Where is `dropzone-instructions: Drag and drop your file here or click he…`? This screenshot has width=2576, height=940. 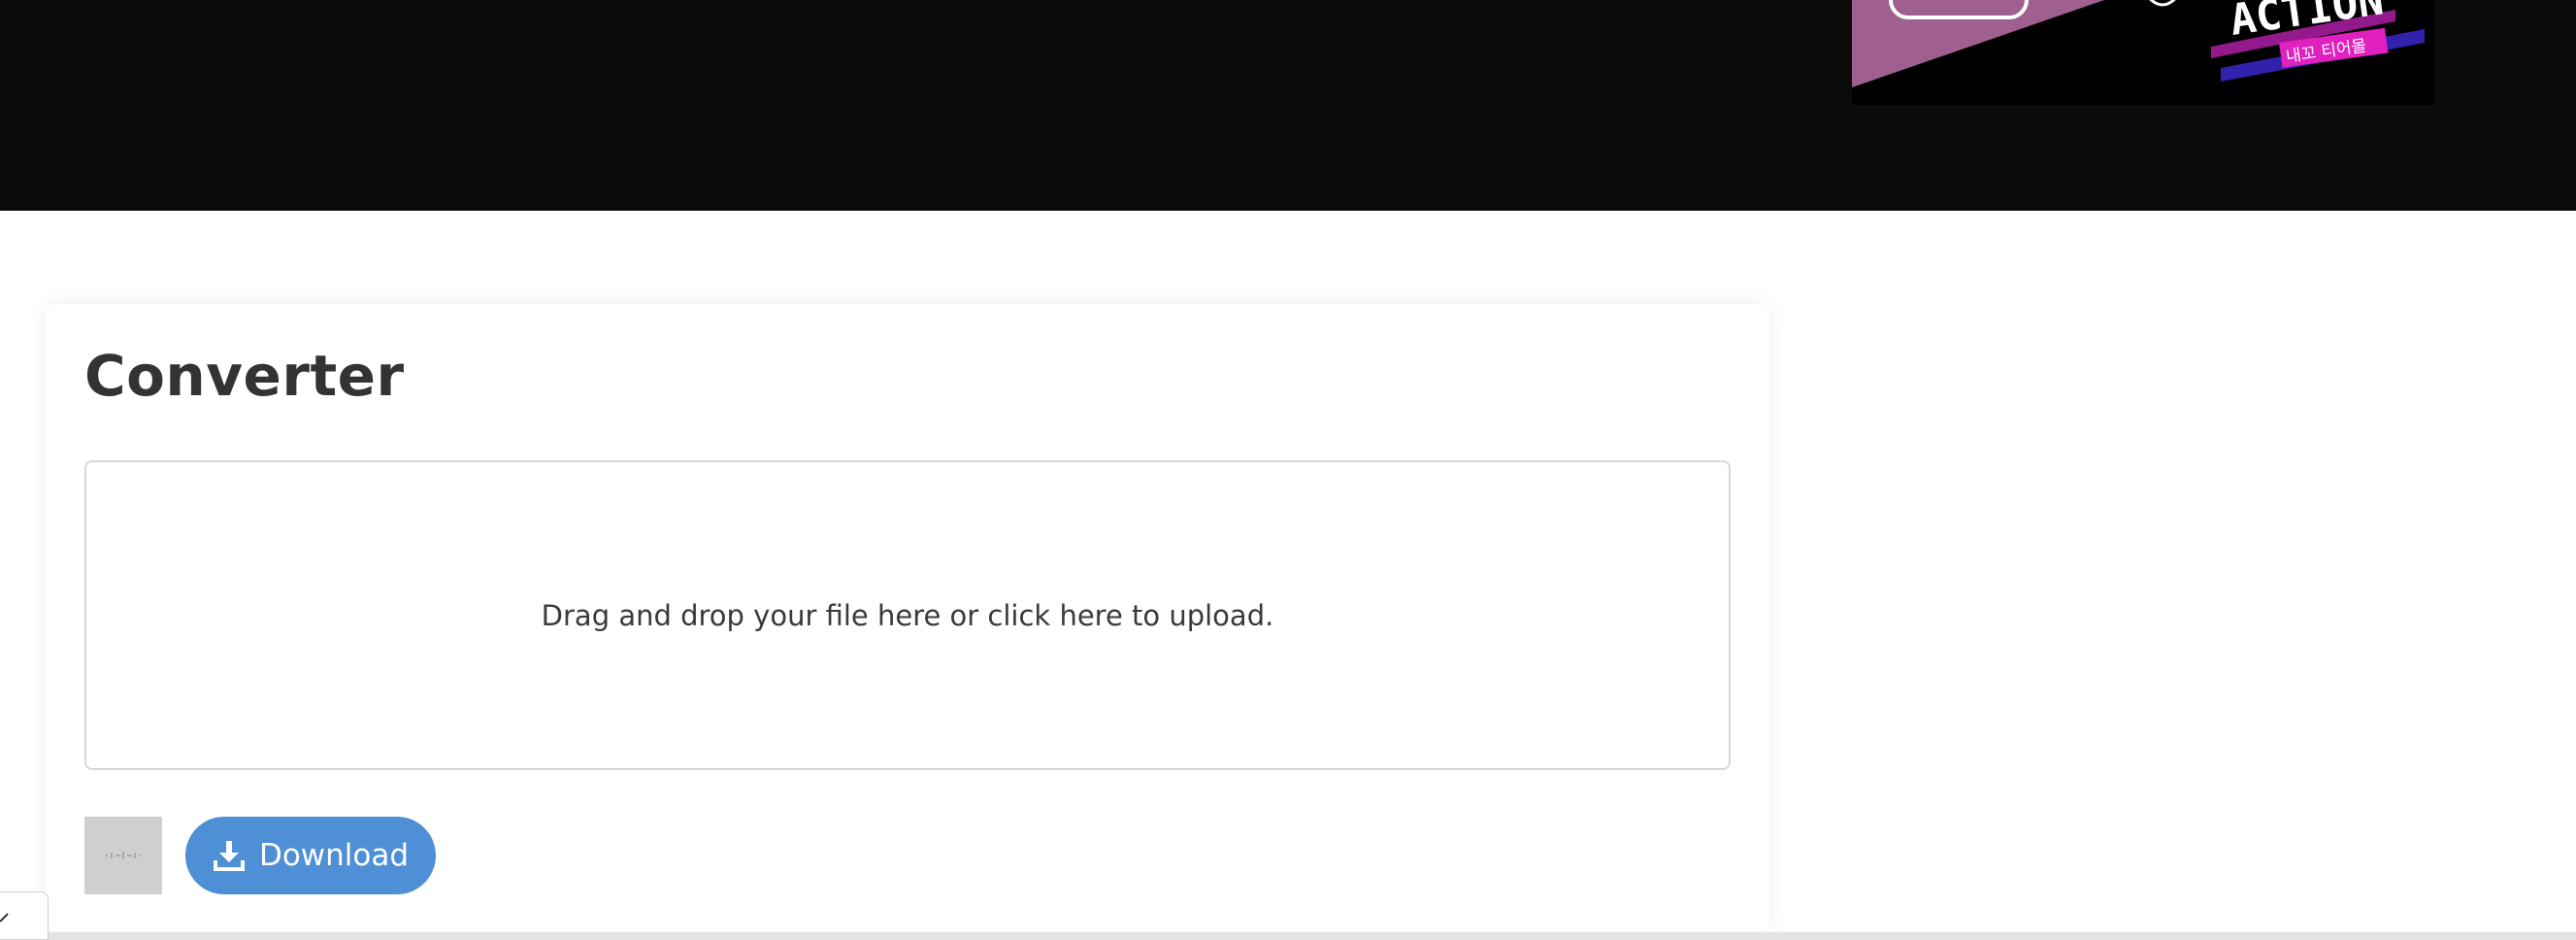 dropzone-instructions: Drag and drop your file here or click he… is located at coordinates (907, 615).